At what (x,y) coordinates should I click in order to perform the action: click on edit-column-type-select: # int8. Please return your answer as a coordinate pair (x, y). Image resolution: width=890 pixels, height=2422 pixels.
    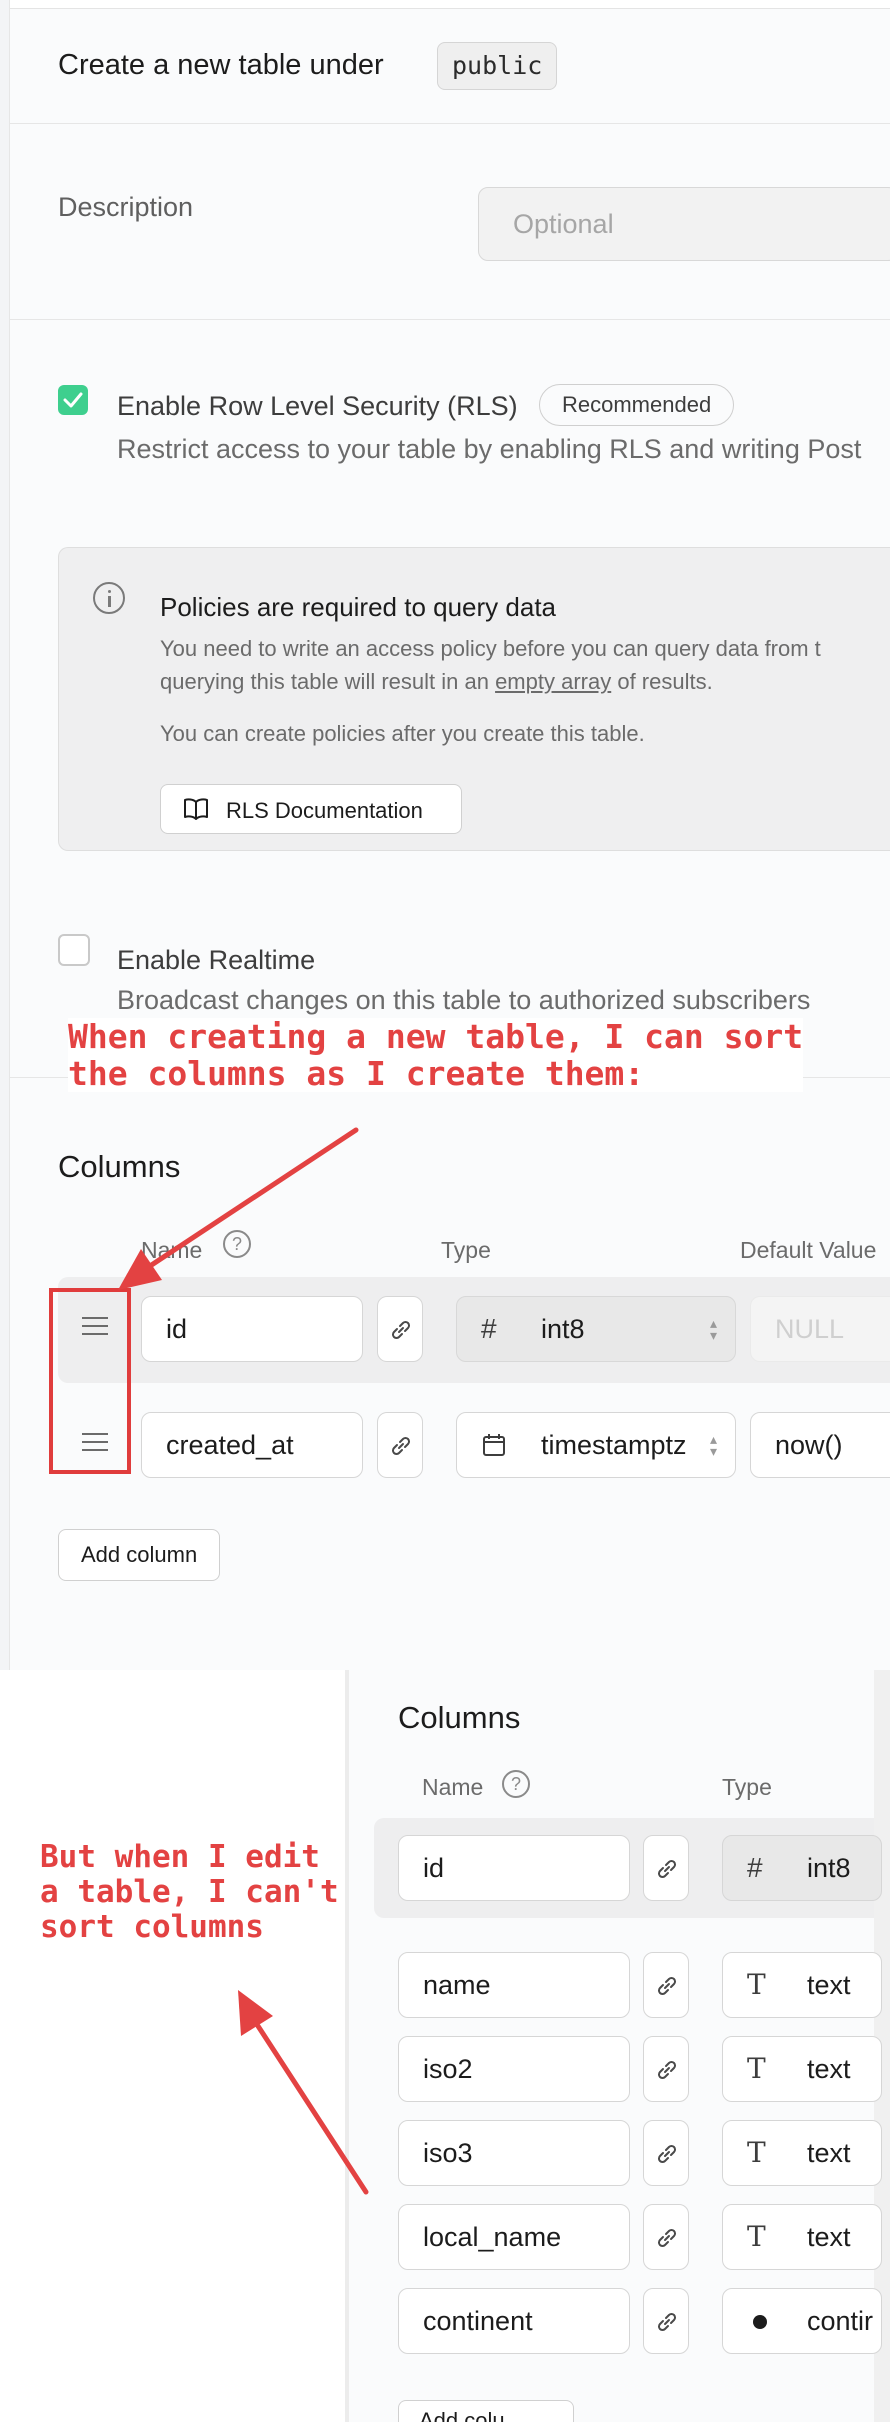
    Looking at the image, I should click on (802, 1868).